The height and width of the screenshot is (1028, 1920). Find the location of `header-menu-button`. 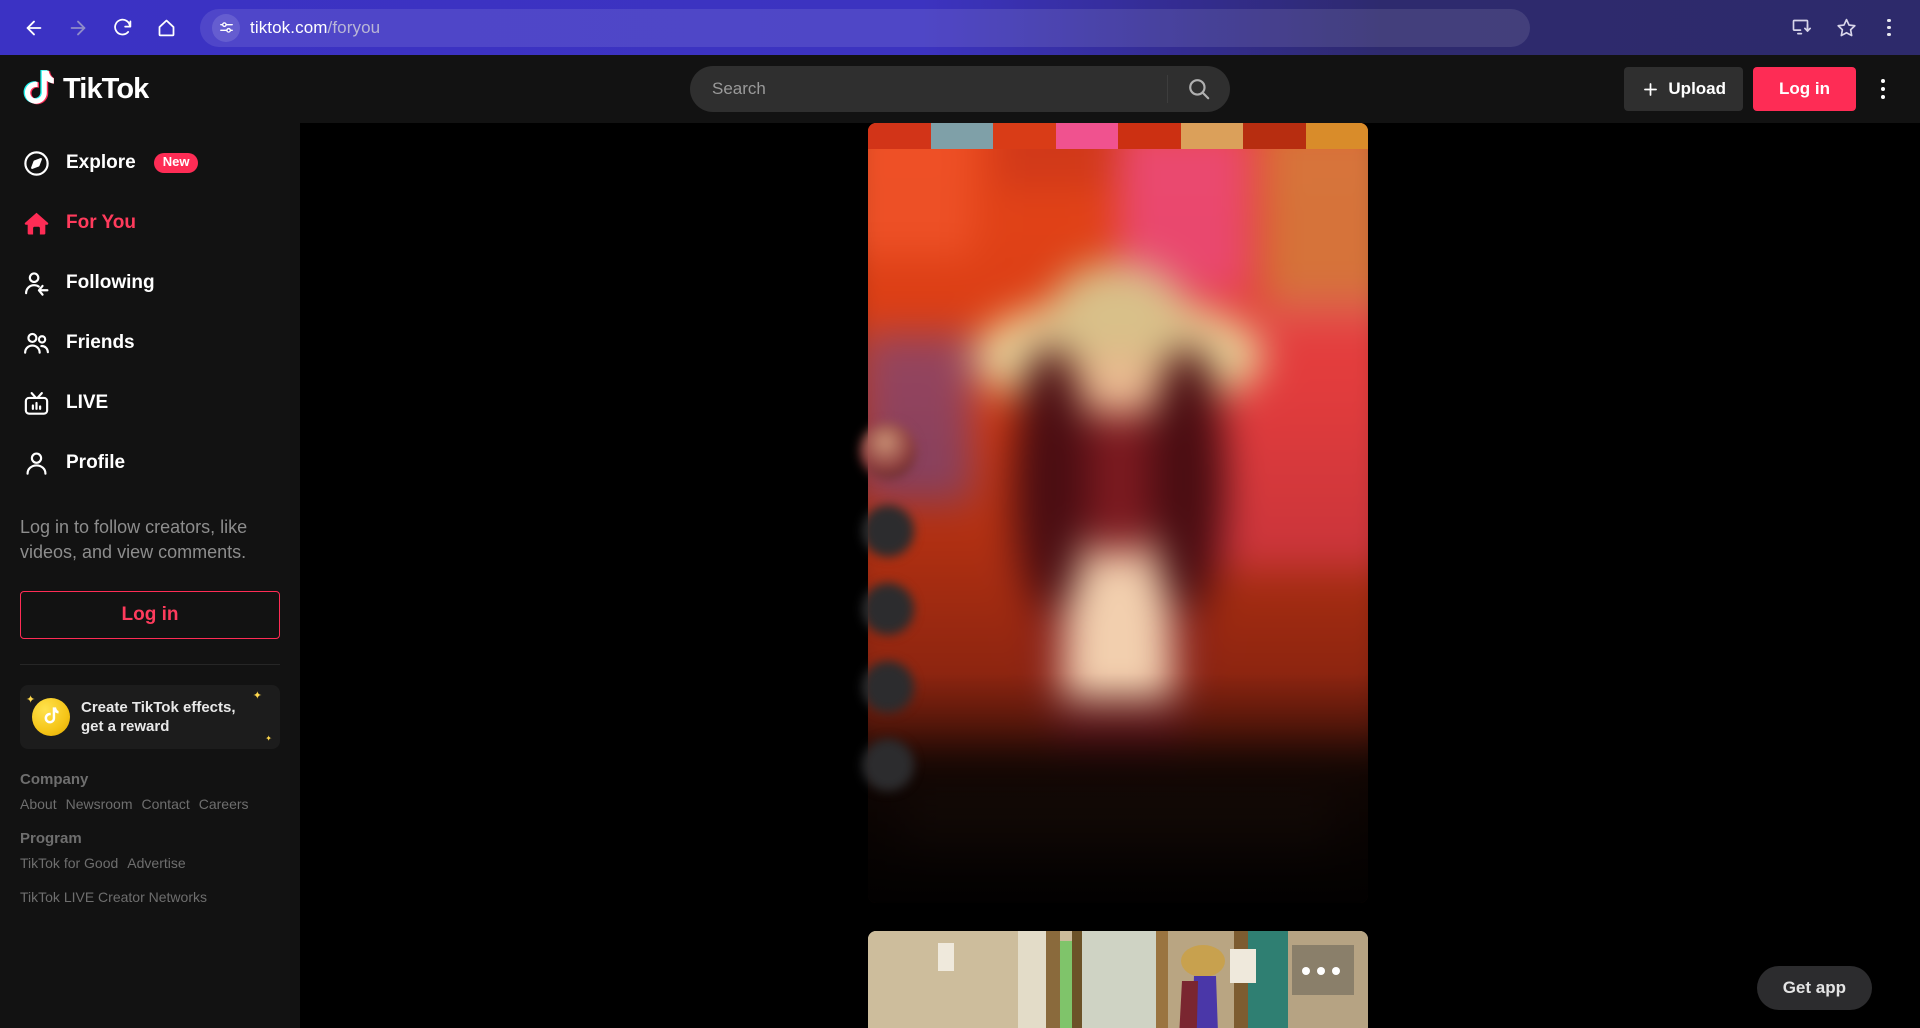

header-menu-button is located at coordinates (1883, 89).